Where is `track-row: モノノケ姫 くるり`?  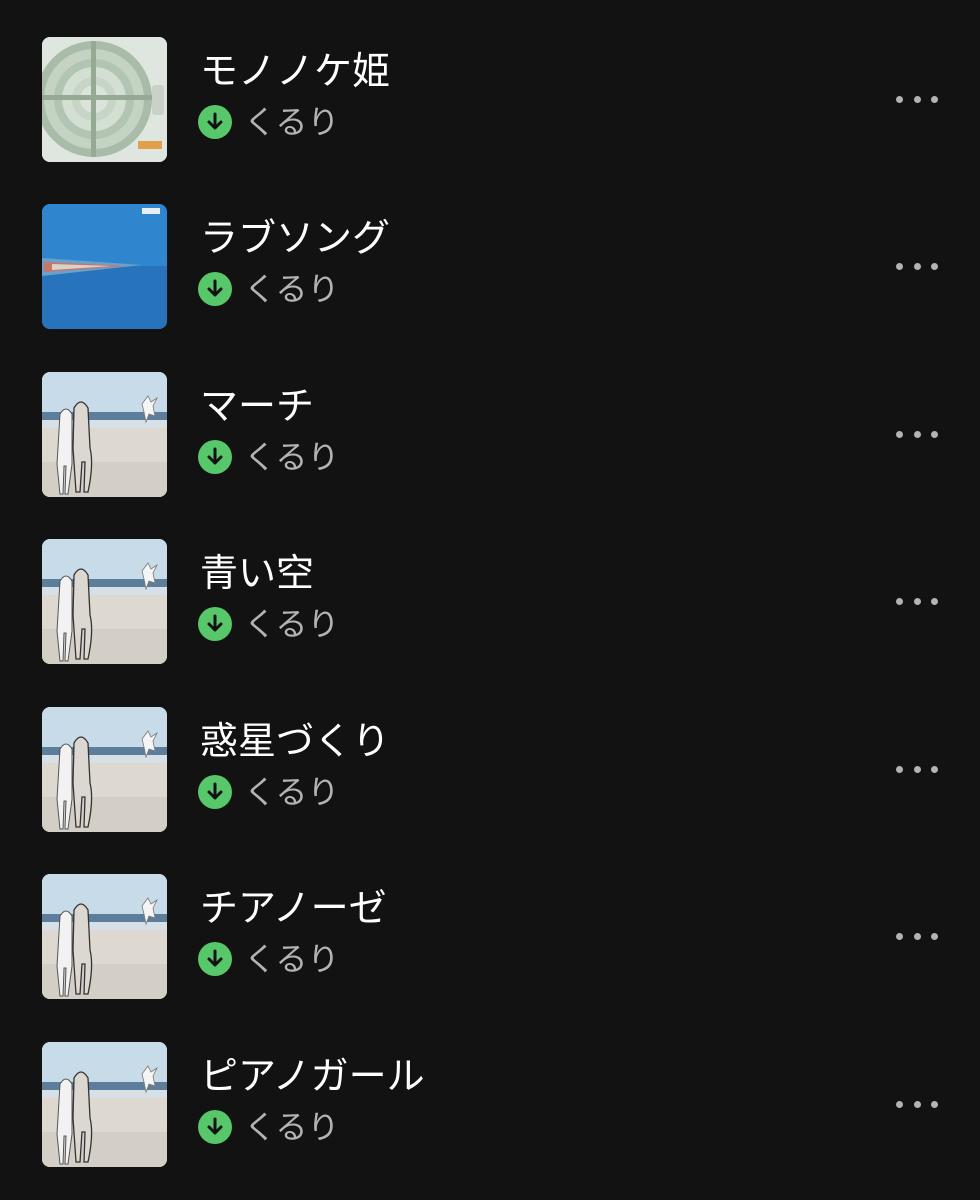 track-row: モノノケ姫 くるり is located at coordinates (490, 83).